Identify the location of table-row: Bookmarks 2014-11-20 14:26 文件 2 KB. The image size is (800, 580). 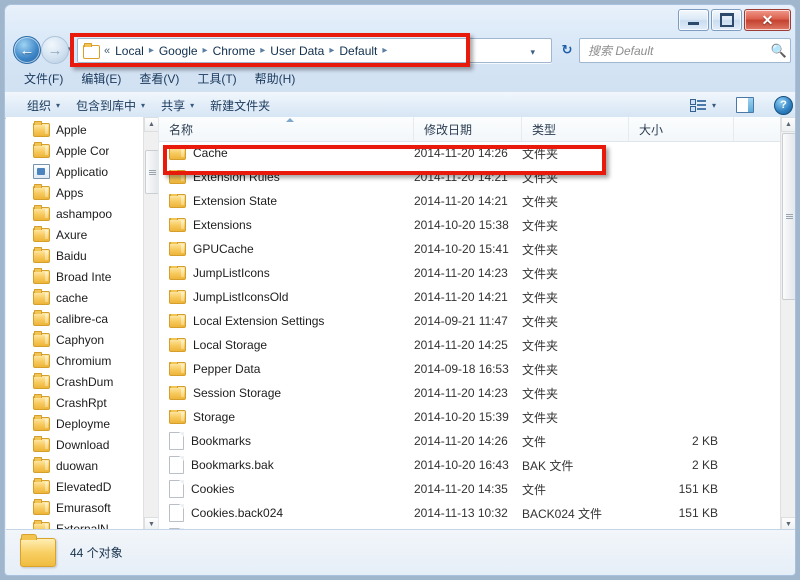
(477, 441).